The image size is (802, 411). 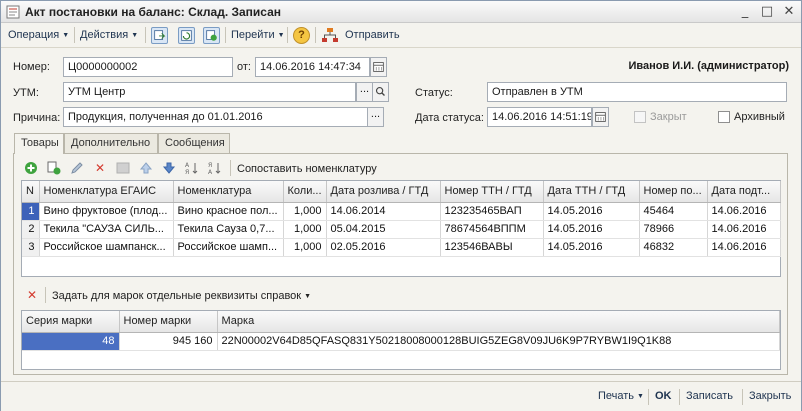 What do you see at coordinates (663, 396) in the screenshot?
I see `ok-button: OK` at bounding box center [663, 396].